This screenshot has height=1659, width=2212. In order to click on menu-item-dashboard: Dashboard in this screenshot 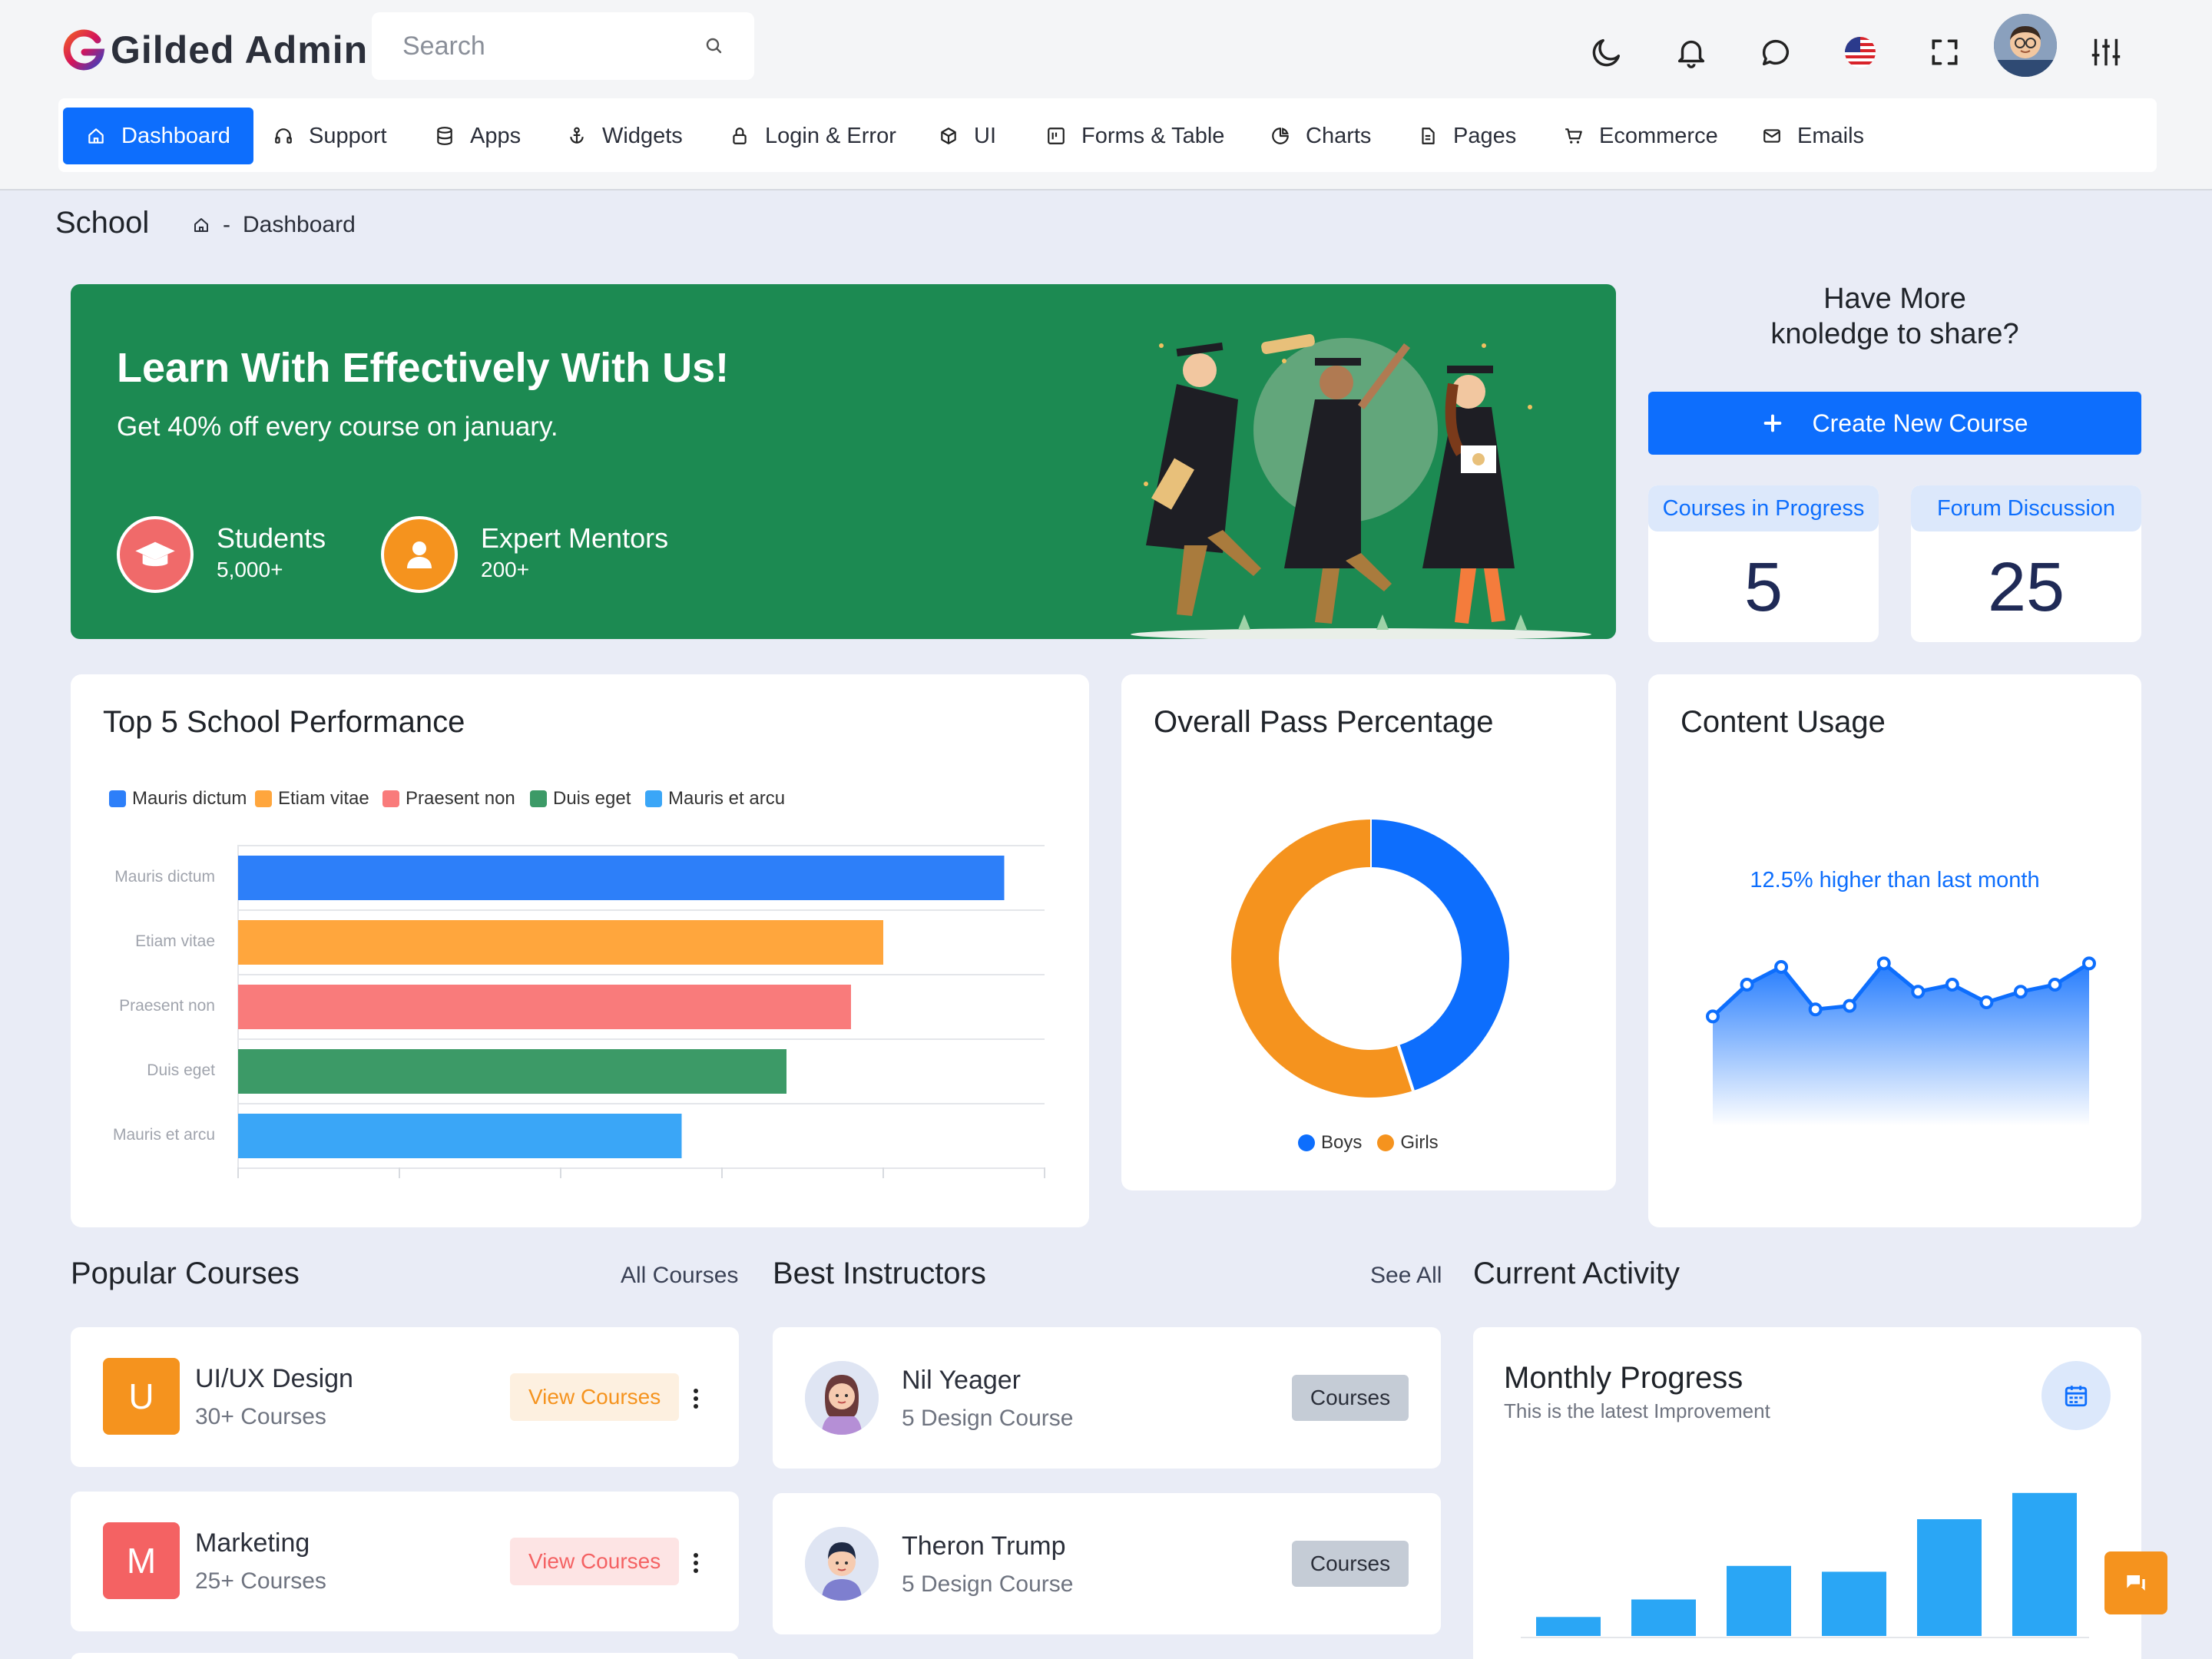, I will do `click(158, 136)`.